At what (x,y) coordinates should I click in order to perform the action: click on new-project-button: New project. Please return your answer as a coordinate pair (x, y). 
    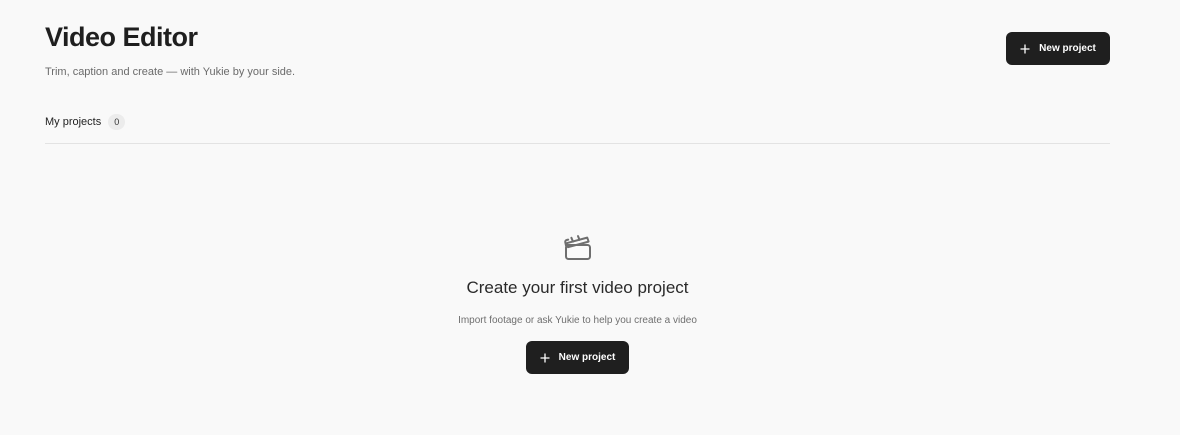
    Looking at the image, I should click on (1058, 48).